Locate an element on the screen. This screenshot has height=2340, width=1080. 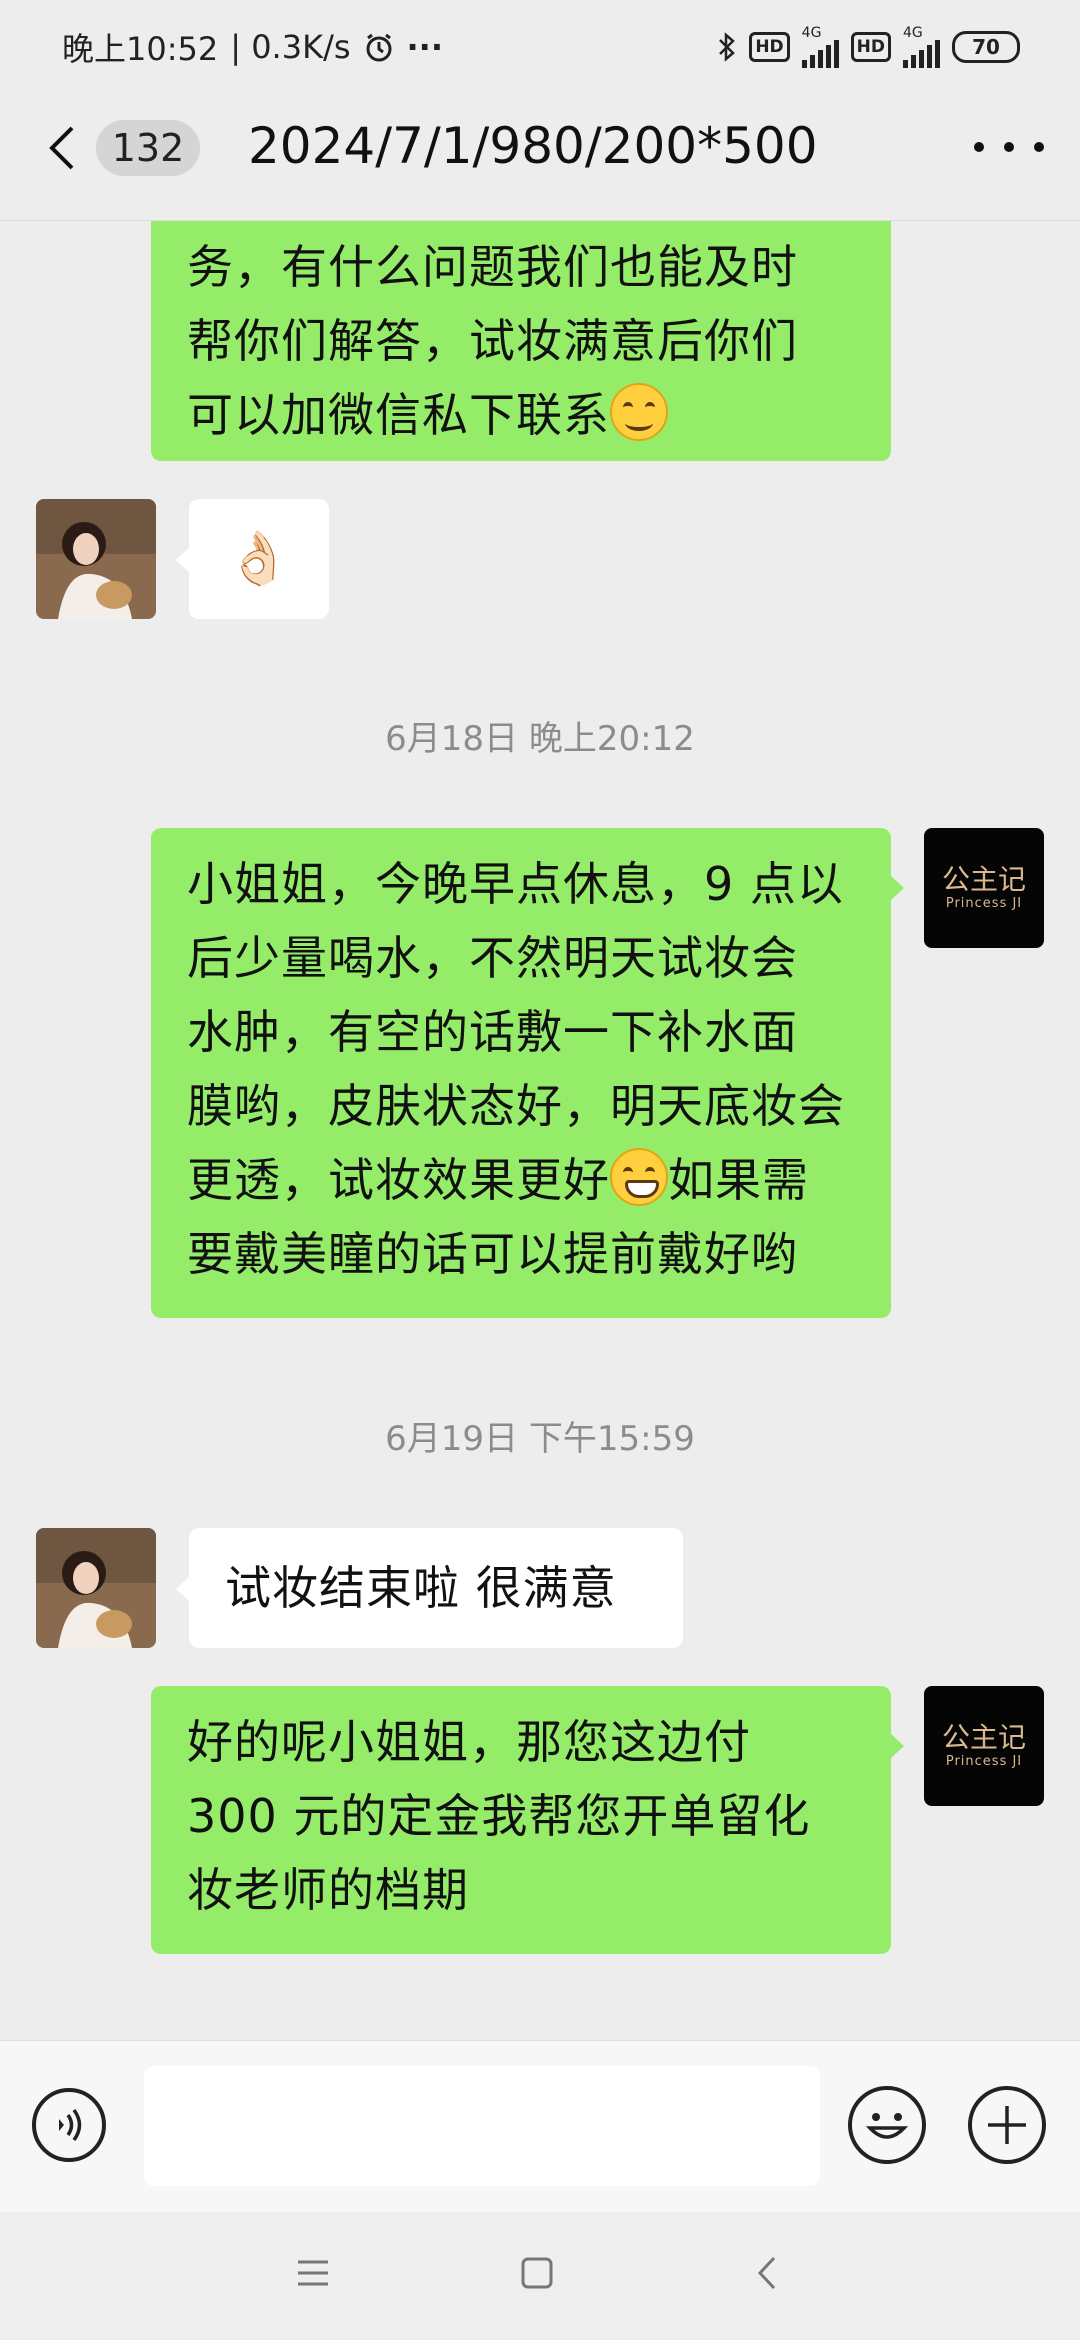
emoji-button is located at coordinates (887, 2125).